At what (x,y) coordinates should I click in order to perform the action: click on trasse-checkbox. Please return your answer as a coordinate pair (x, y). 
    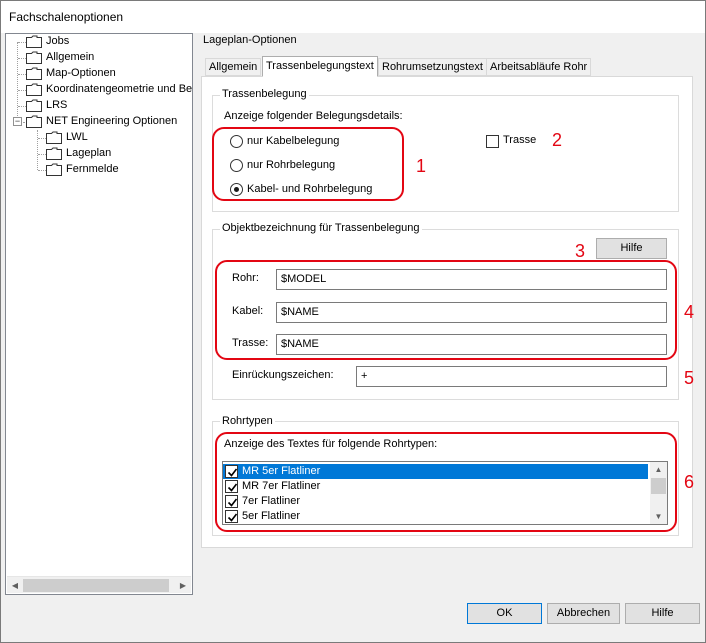
    Looking at the image, I should click on (492, 141).